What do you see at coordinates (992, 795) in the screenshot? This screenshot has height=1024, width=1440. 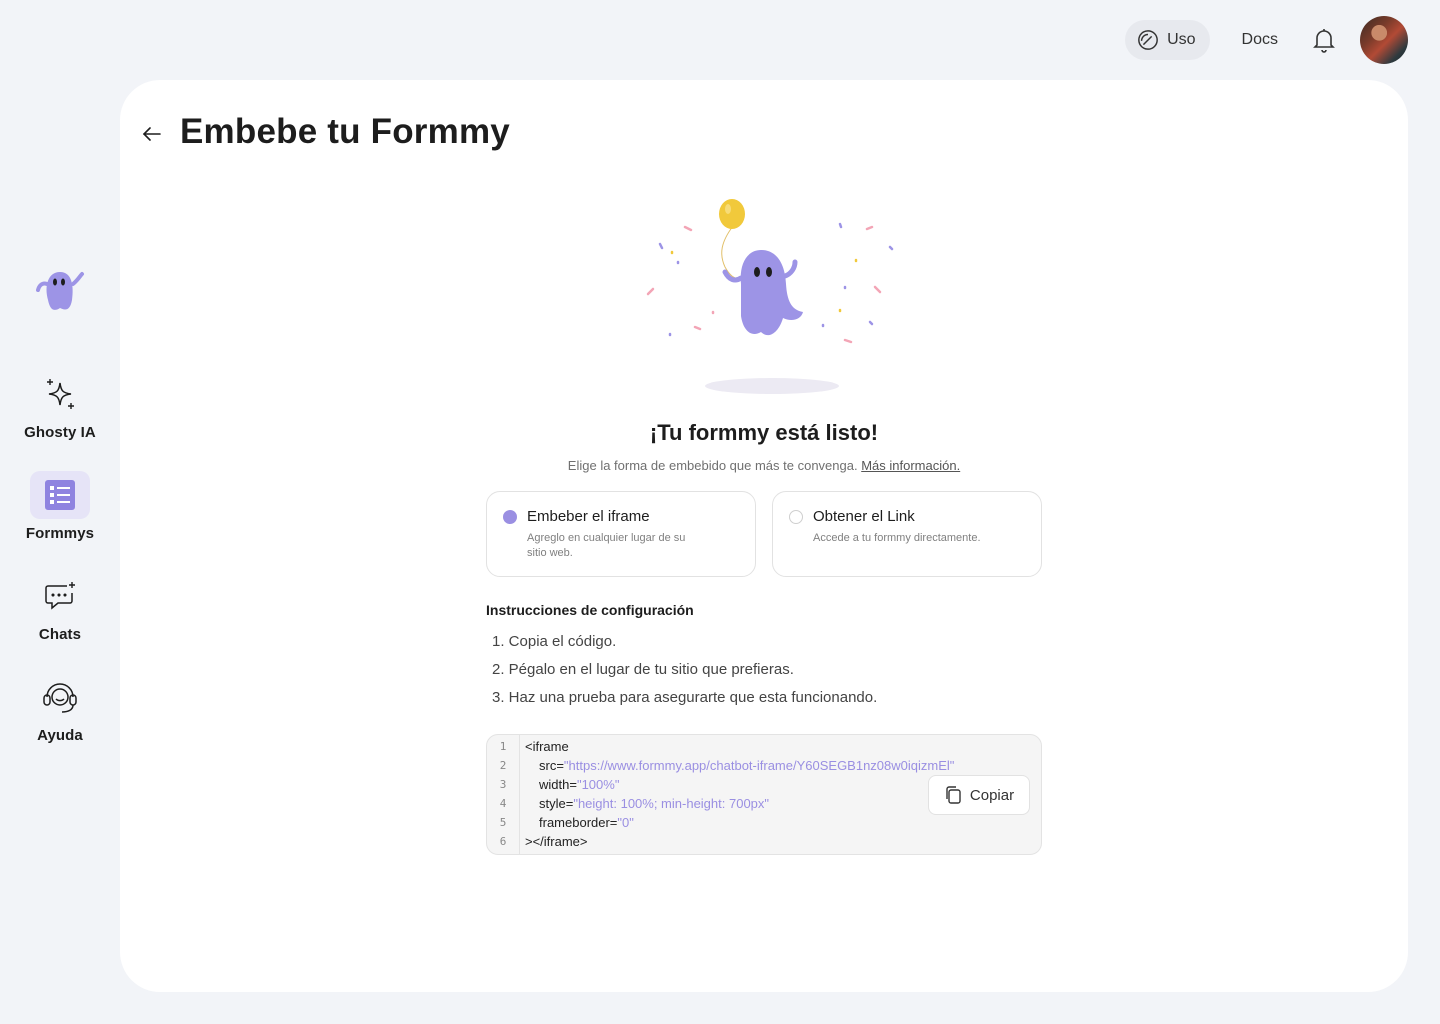 I see `copy-label: Copiar` at bounding box center [992, 795].